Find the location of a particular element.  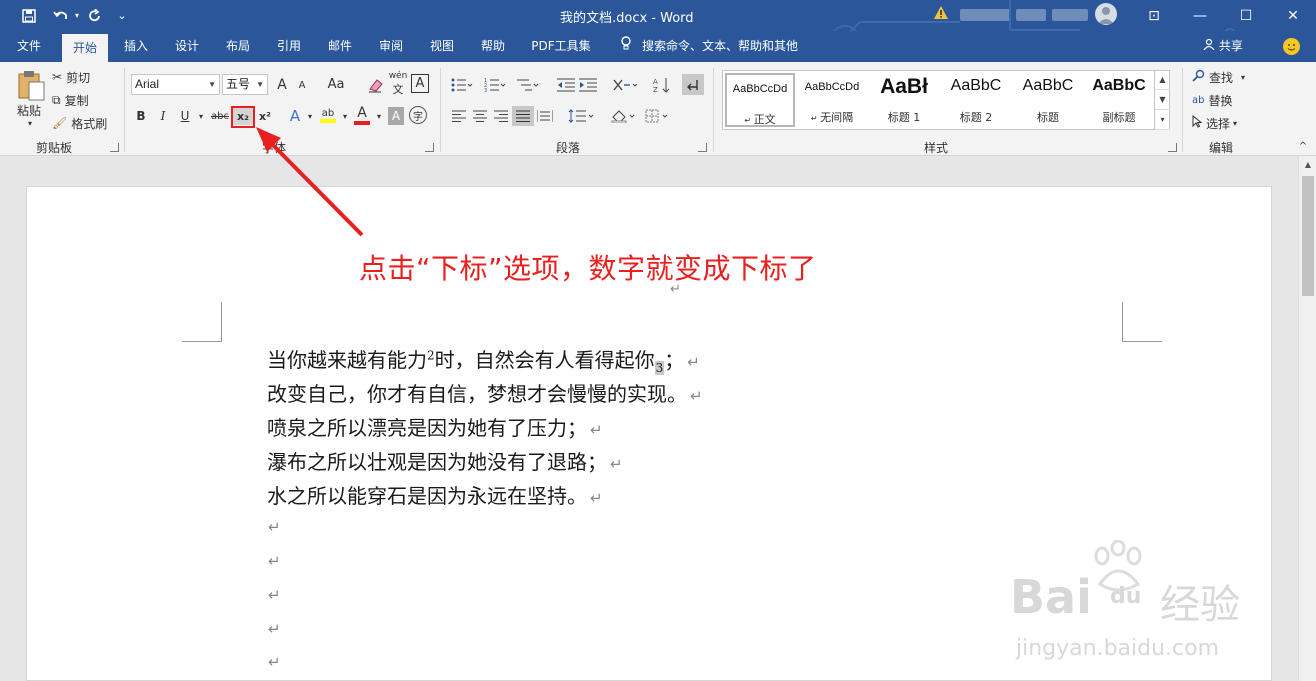

line-spacing-icon is located at coordinates (581, 116).